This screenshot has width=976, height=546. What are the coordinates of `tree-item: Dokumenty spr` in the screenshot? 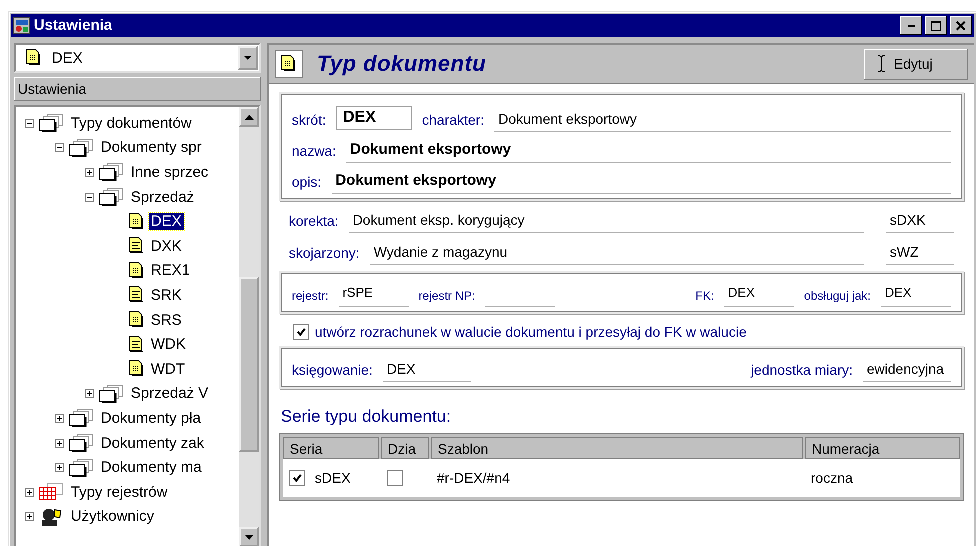 It's located at (151, 147).